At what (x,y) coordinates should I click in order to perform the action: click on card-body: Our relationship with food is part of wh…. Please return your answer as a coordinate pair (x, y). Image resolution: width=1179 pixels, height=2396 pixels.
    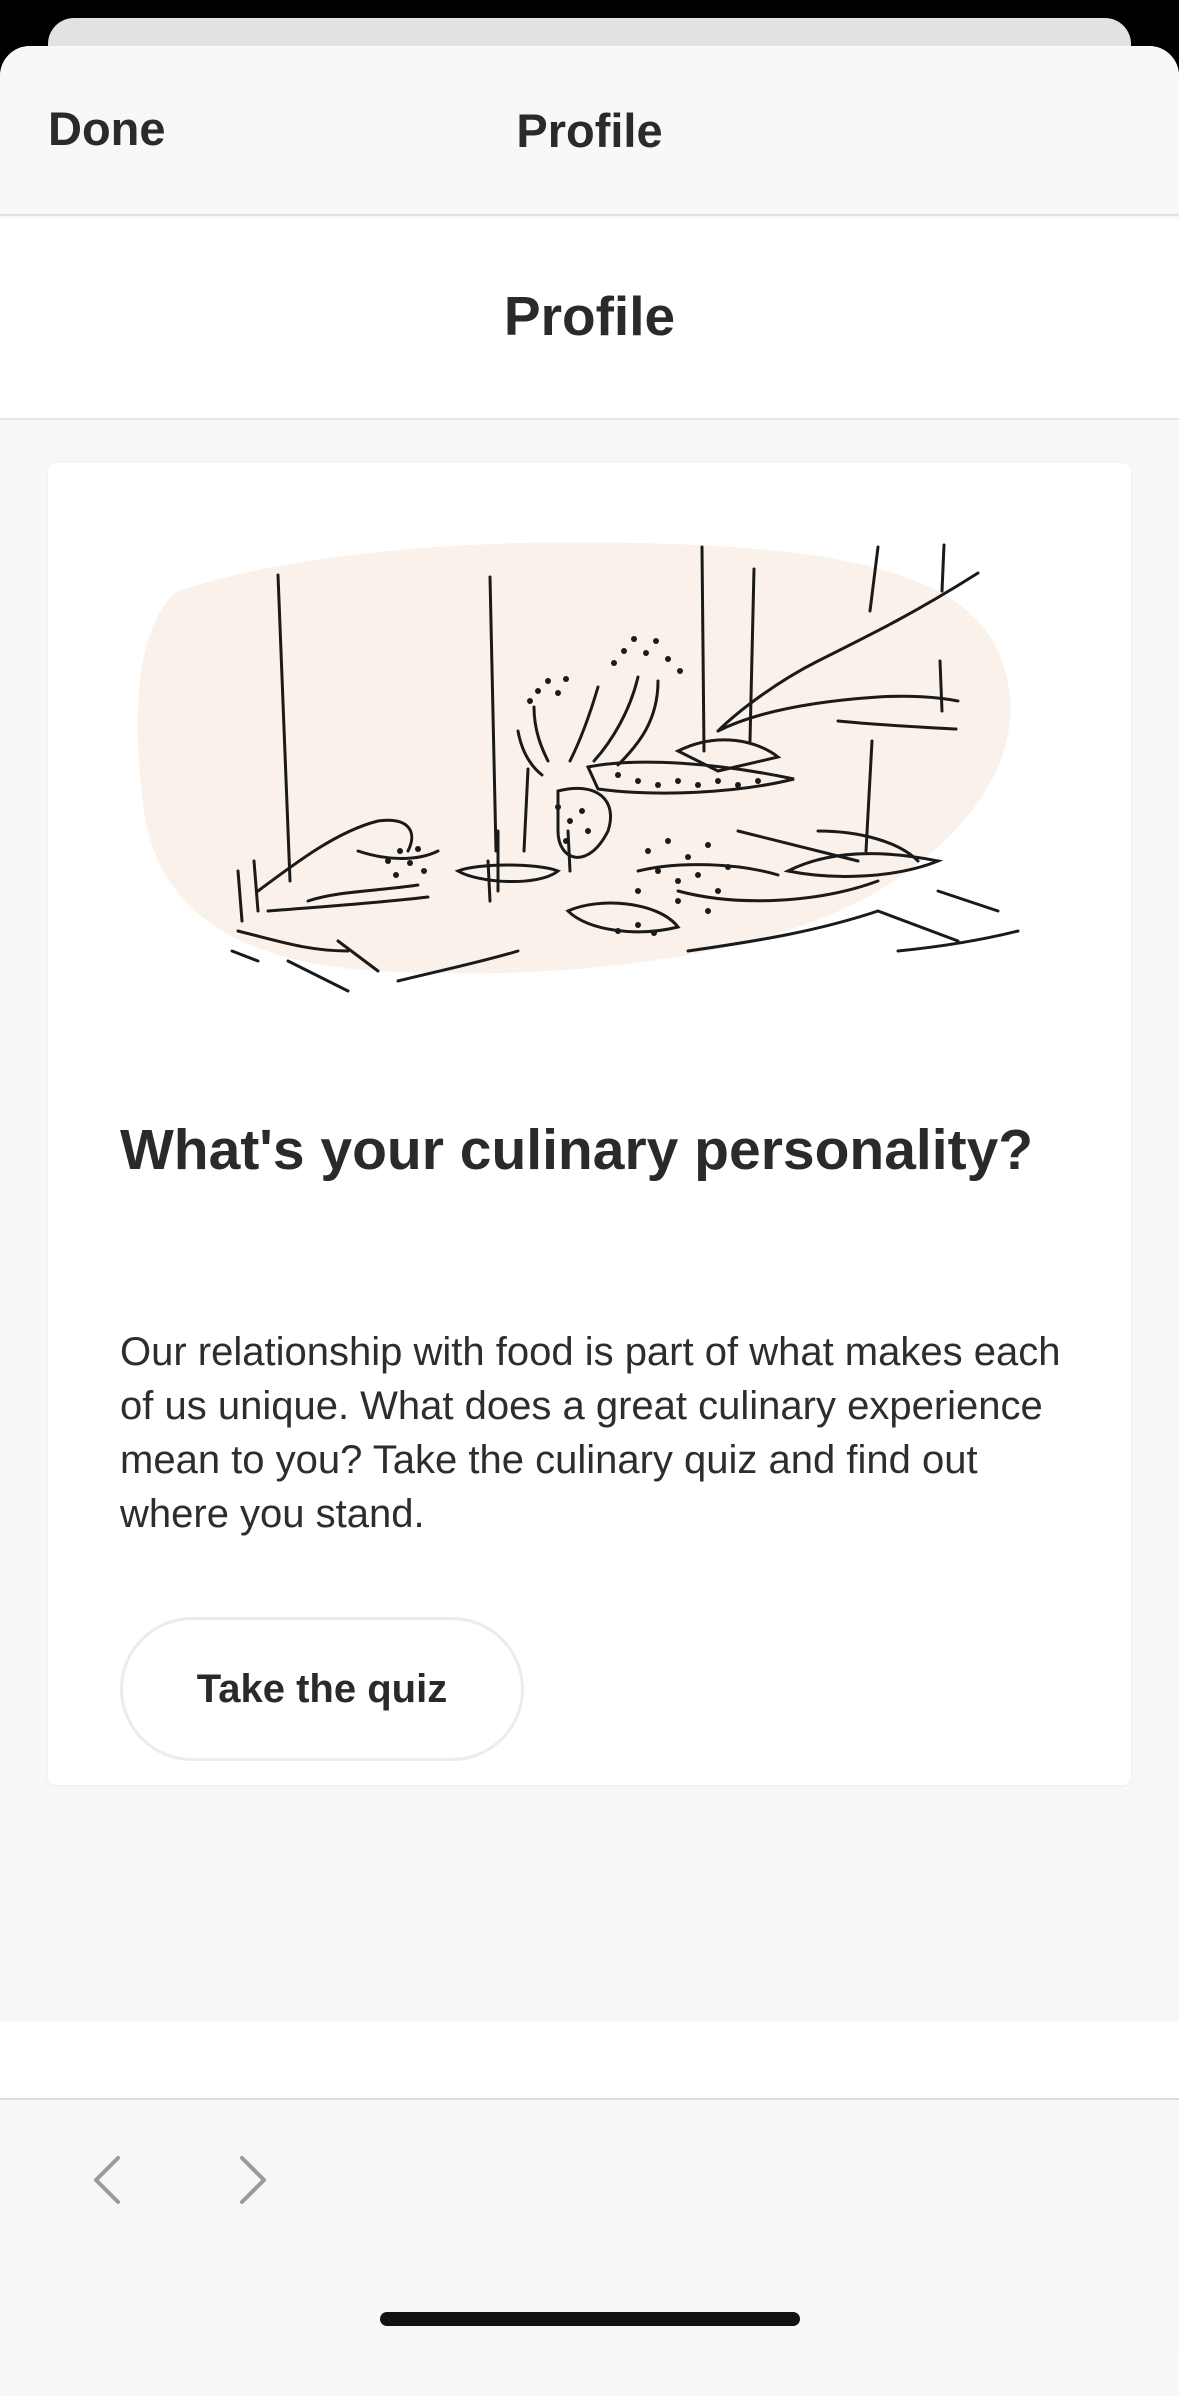
    Looking at the image, I should click on (590, 1433).